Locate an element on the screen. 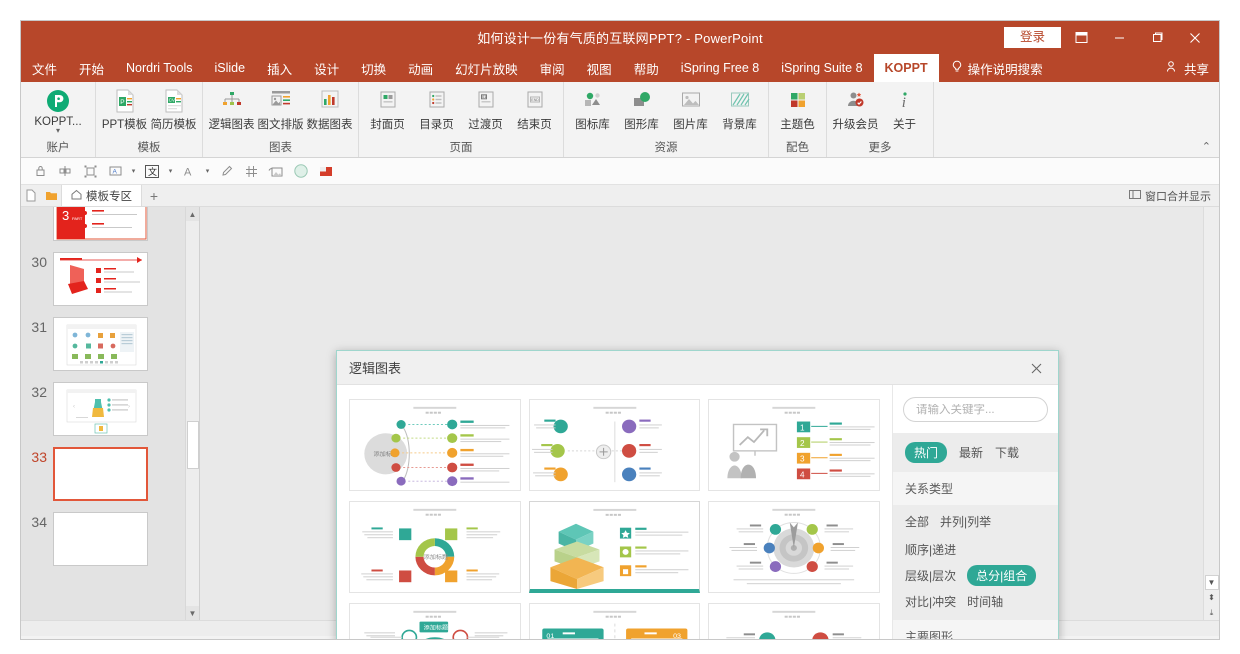  template-card-globe-hexes: 添加标题 is located at coordinates (435, 621).